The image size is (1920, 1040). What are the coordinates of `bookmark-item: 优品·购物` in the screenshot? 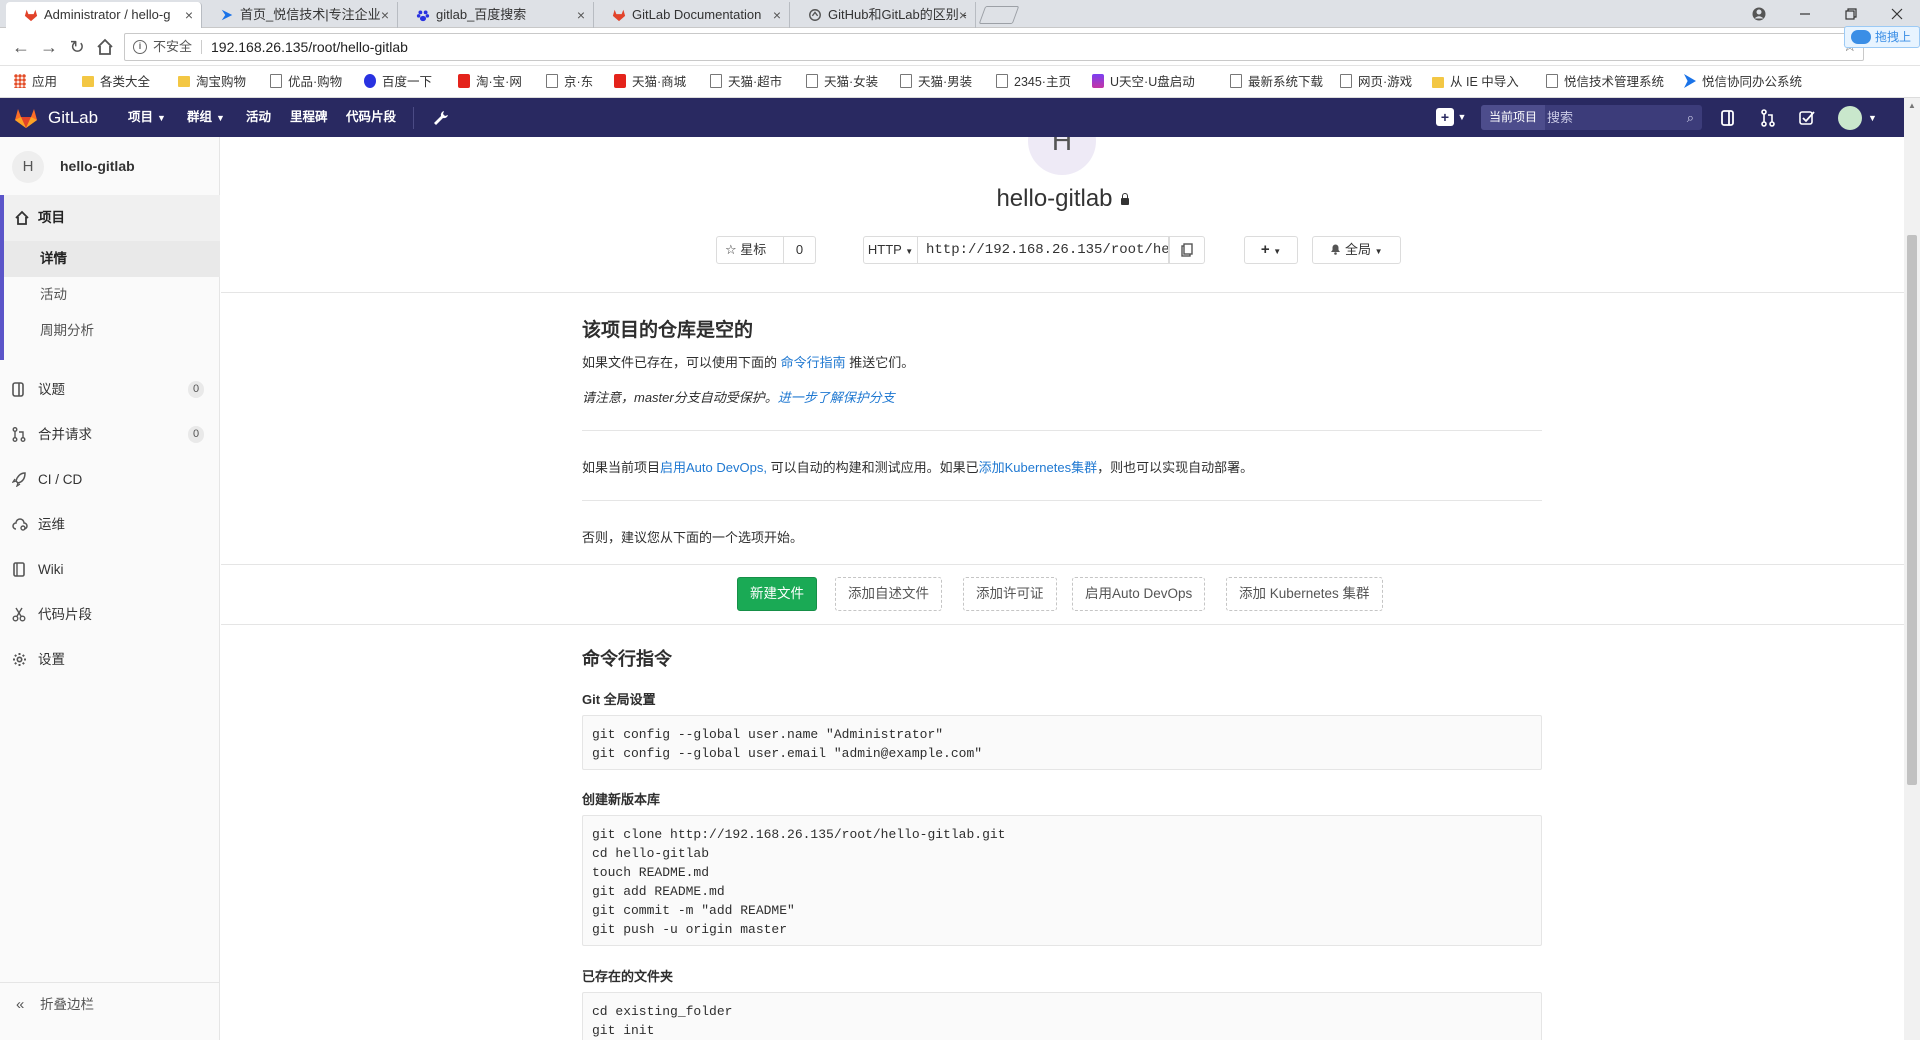 It's located at (306, 82).